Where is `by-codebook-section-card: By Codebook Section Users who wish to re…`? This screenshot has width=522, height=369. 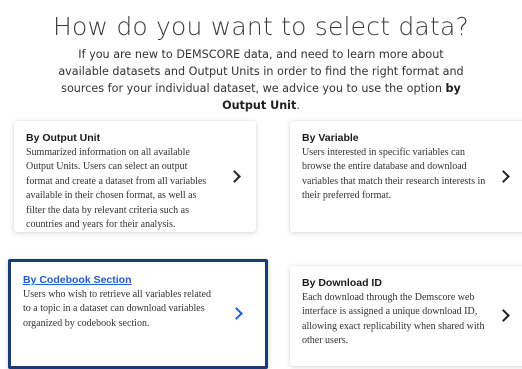 by-codebook-section-card: By Codebook Section Users who wish to re… is located at coordinates (138, 314).